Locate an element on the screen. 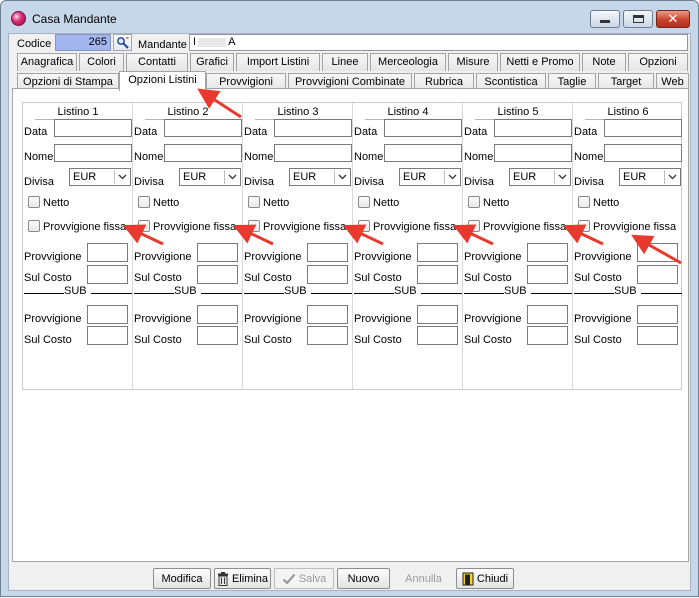 Image resolution: width=699 pixels, height=598 pixels. divisa-select-1: EUR is located at coordinates (100, 177).